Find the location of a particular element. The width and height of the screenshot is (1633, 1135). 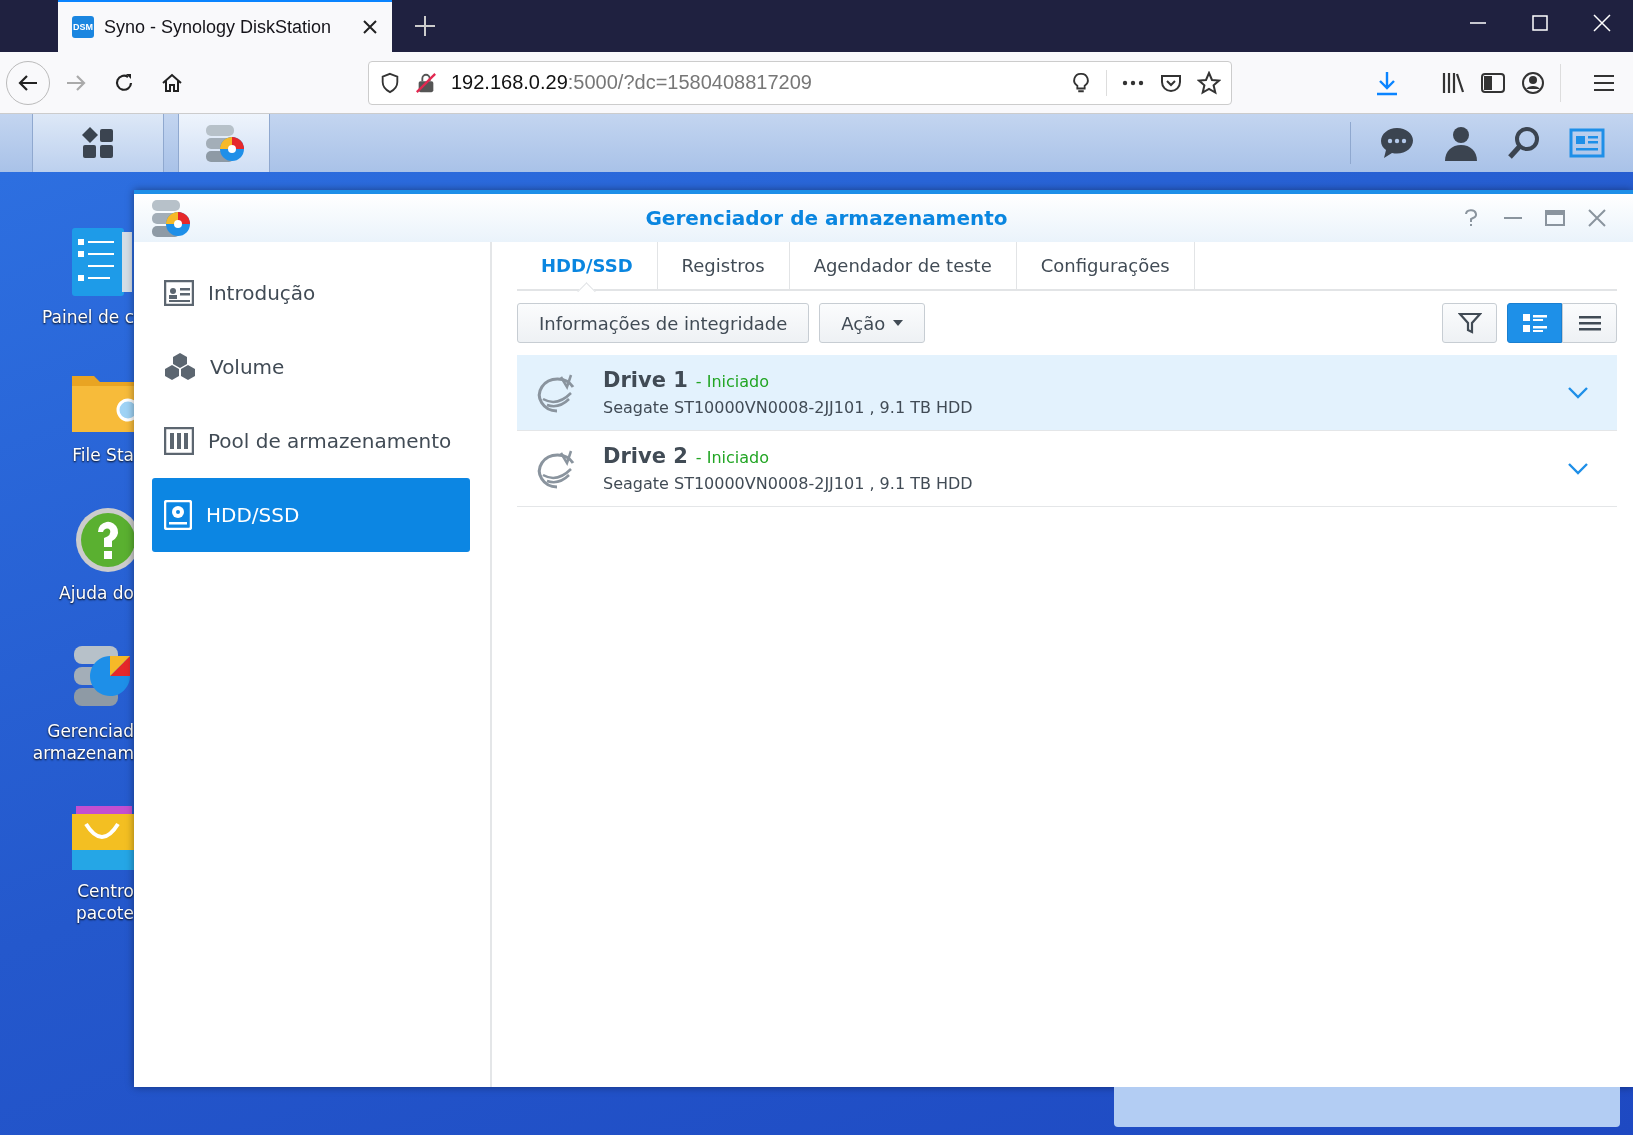

taskbar-button is located at coordinates (98, 143).